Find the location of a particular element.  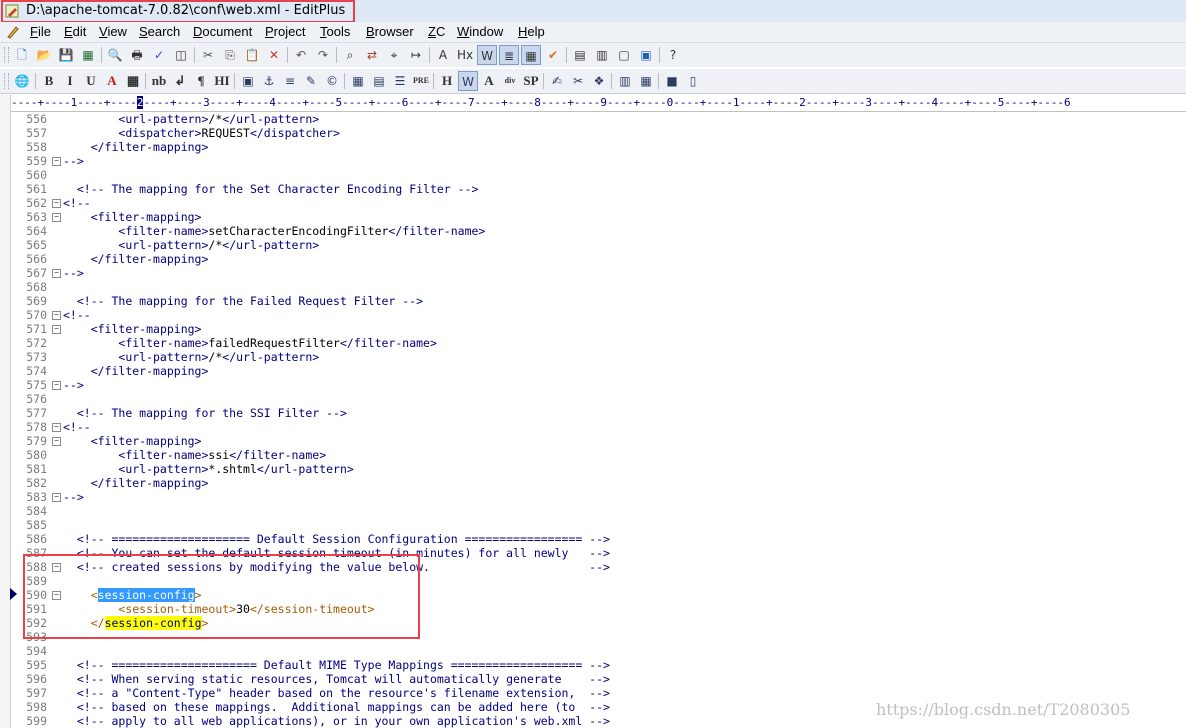

code-line: 583− --> is located at coordinates (598, 497).